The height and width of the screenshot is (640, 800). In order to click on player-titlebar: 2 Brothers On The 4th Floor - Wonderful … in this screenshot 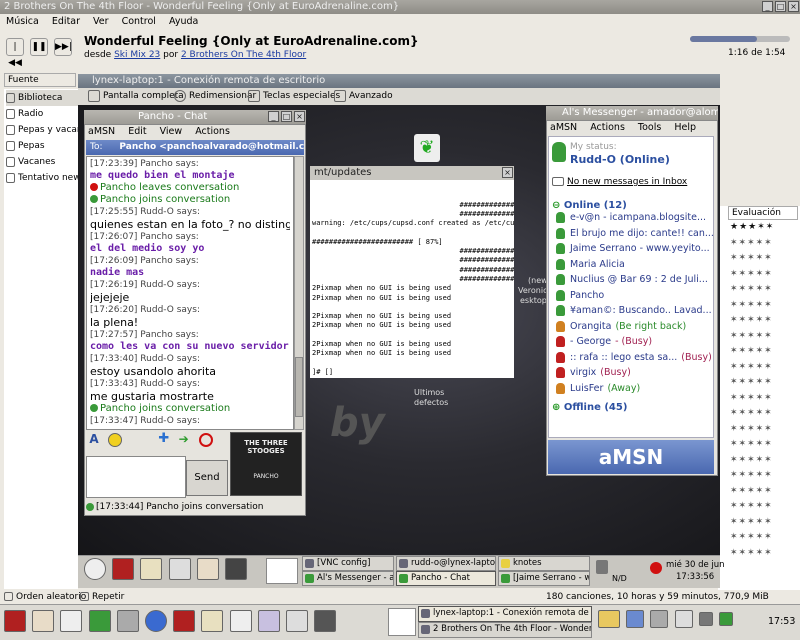, I will do `click(400, 7)`.